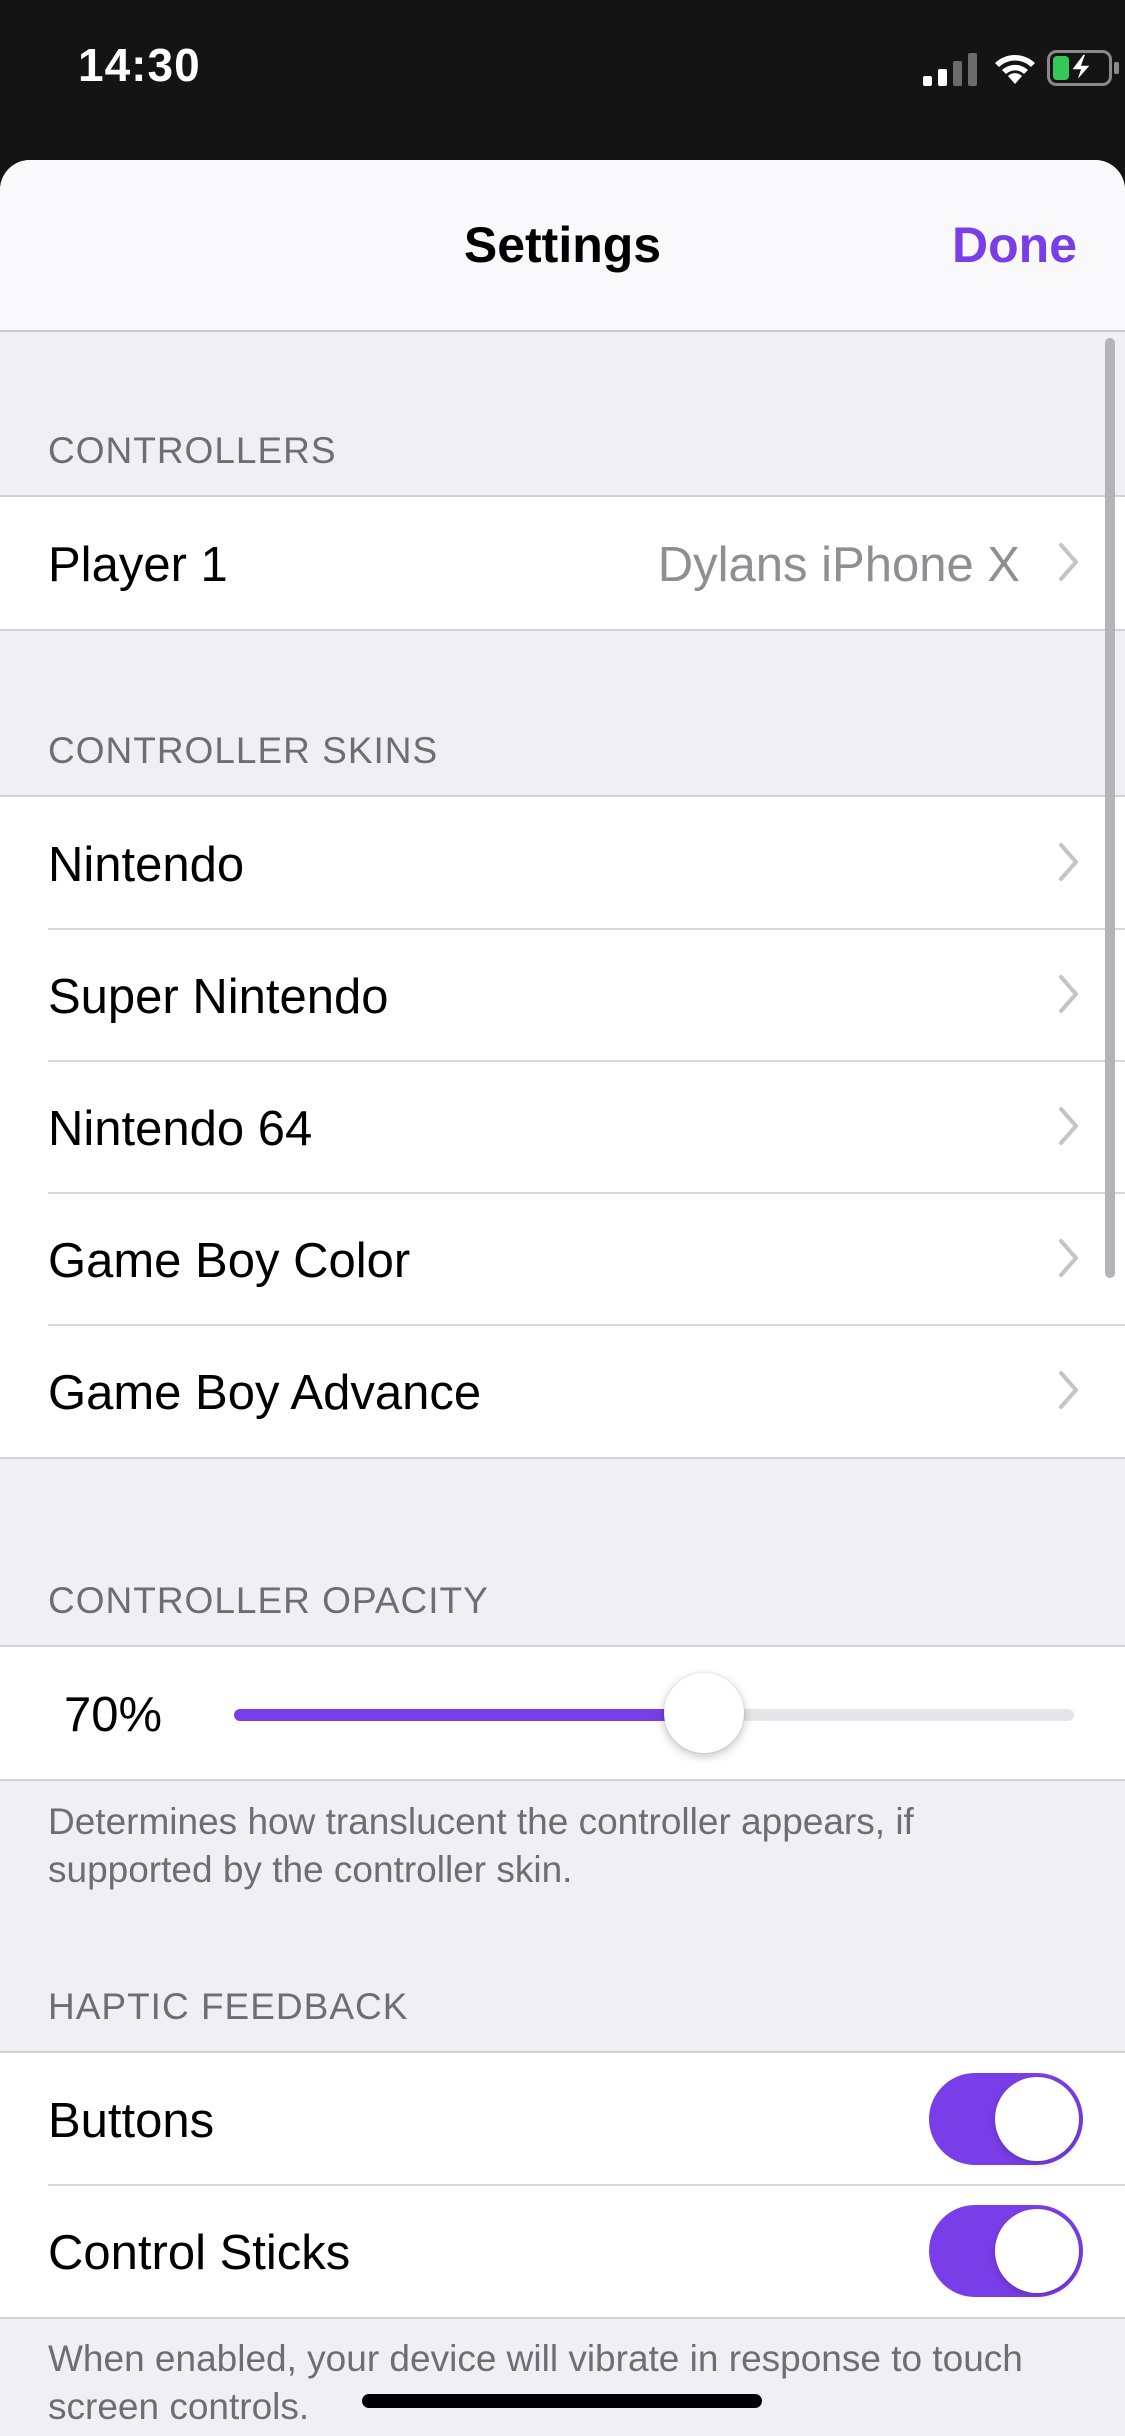  What do you see at coordinates (265, 1393) in the screenshot?
I see `row-label: Game Boy Advance` at bounding box center [265, 1393].